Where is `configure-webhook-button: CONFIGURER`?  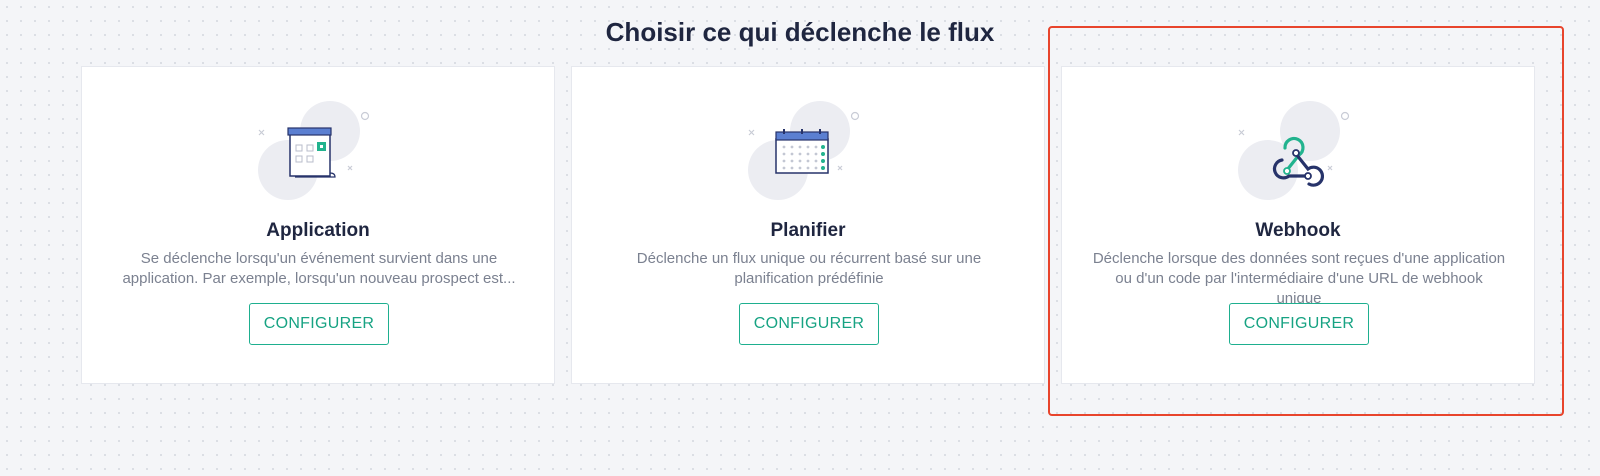
configure-webhook-button: CONFIGURER is located at coordinates (1299, 324).